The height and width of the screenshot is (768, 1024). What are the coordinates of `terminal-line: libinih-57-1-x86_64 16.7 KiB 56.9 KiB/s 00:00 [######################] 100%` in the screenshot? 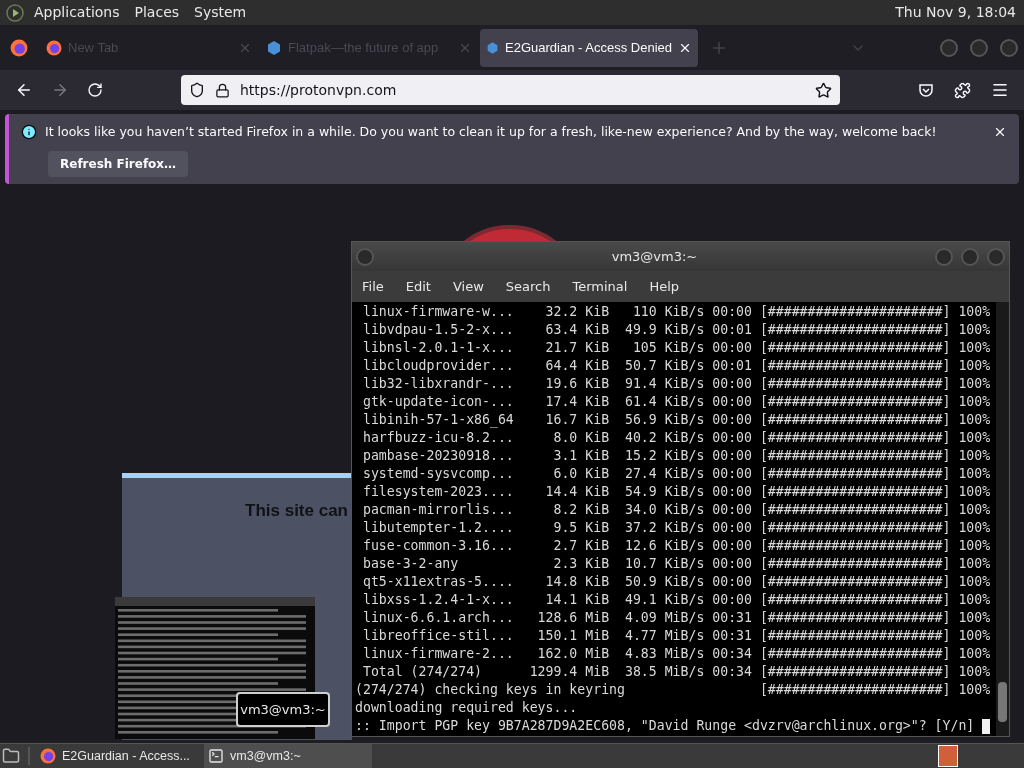 It's located at (676, 420).